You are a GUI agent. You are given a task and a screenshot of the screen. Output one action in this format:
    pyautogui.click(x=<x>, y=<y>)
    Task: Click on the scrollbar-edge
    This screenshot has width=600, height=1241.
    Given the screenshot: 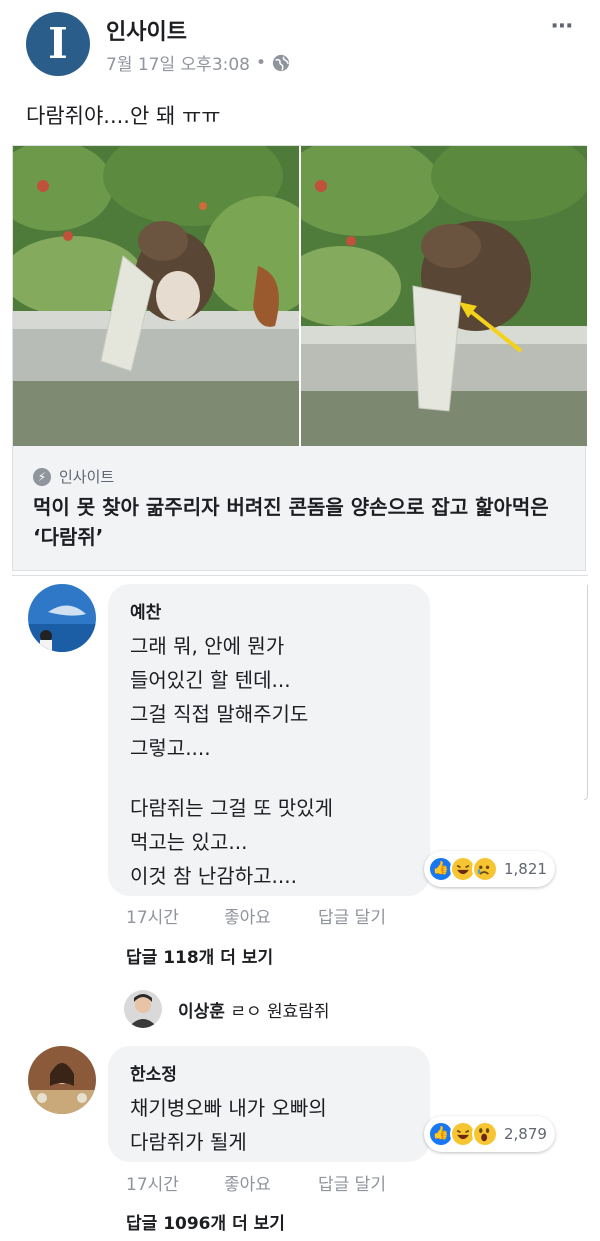 What is the action you would take?
    pyautogui.click(x=586, y=692)
    